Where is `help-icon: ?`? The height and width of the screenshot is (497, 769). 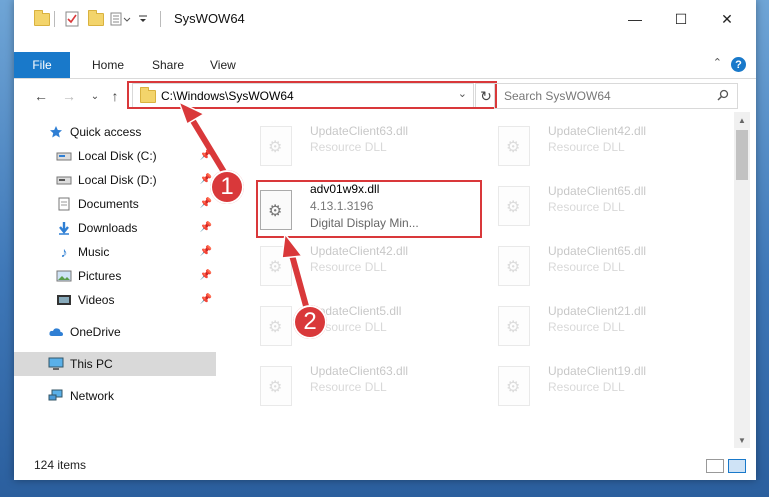 help-icon: ? is located at coordinates (738, 64).